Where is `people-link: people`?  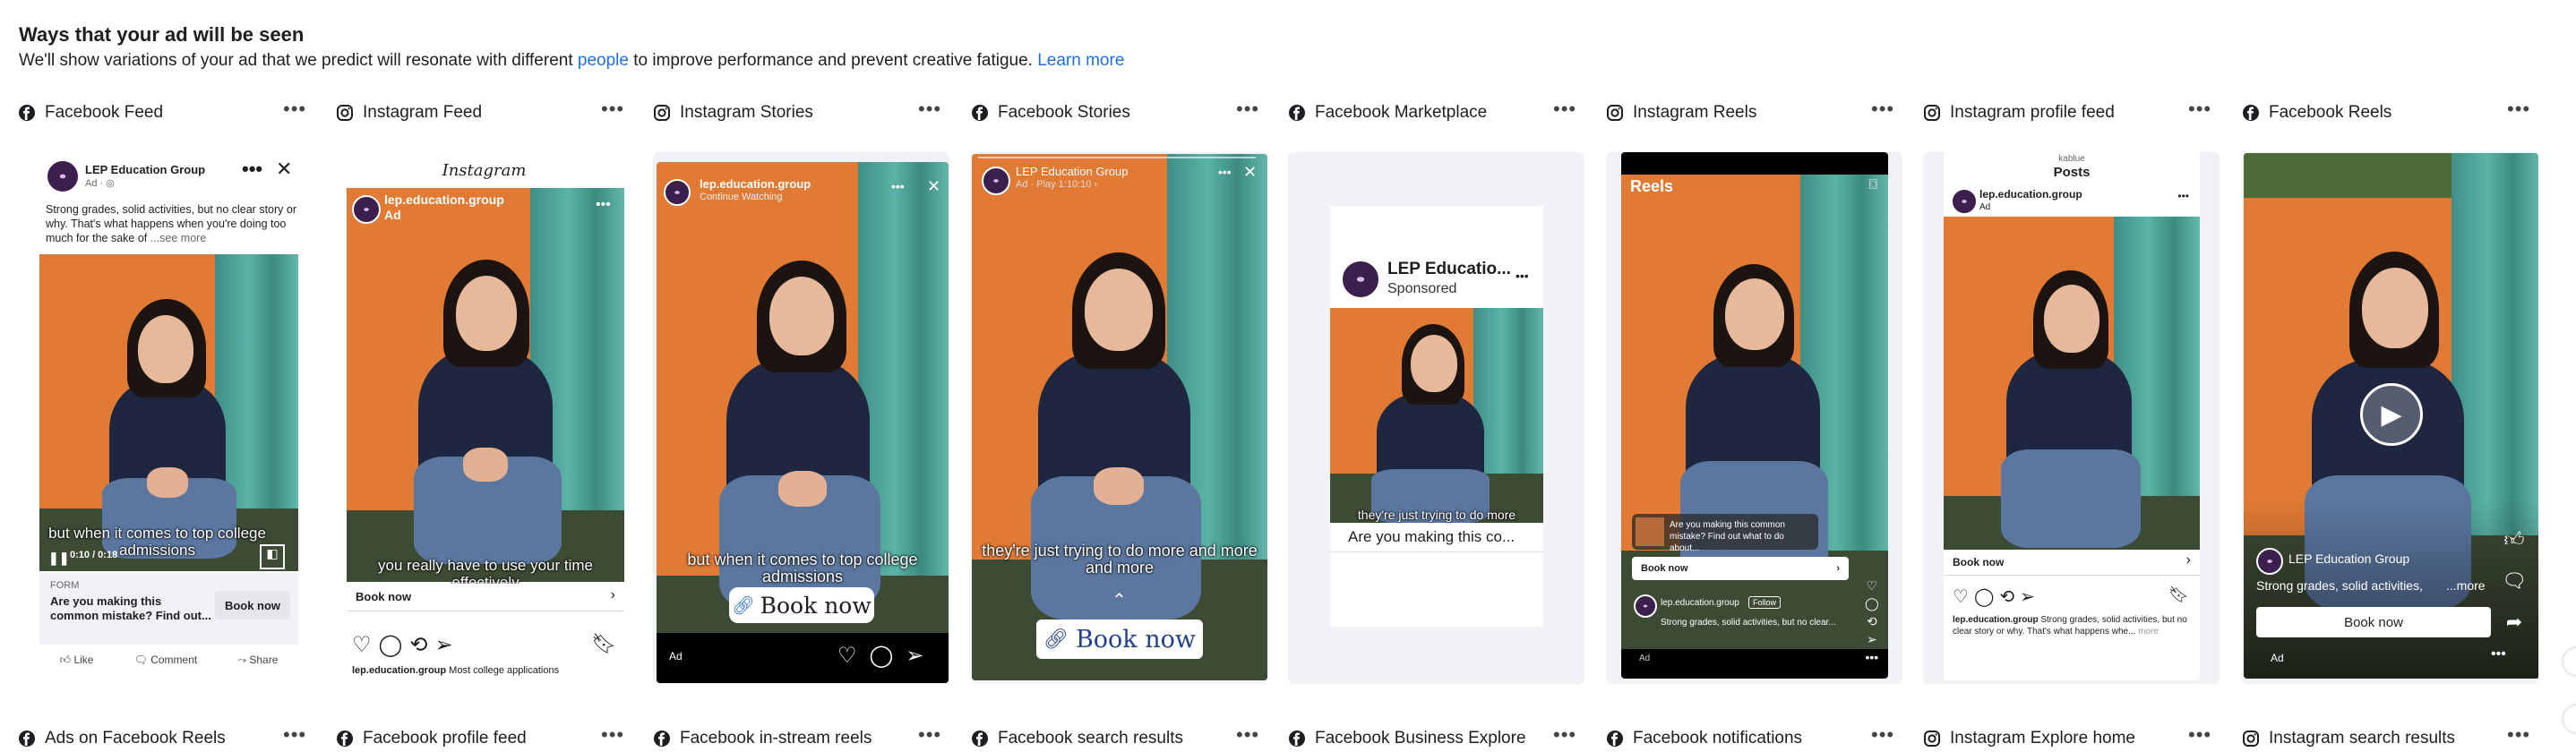
people-link: people is located at coordinates (603, 60).